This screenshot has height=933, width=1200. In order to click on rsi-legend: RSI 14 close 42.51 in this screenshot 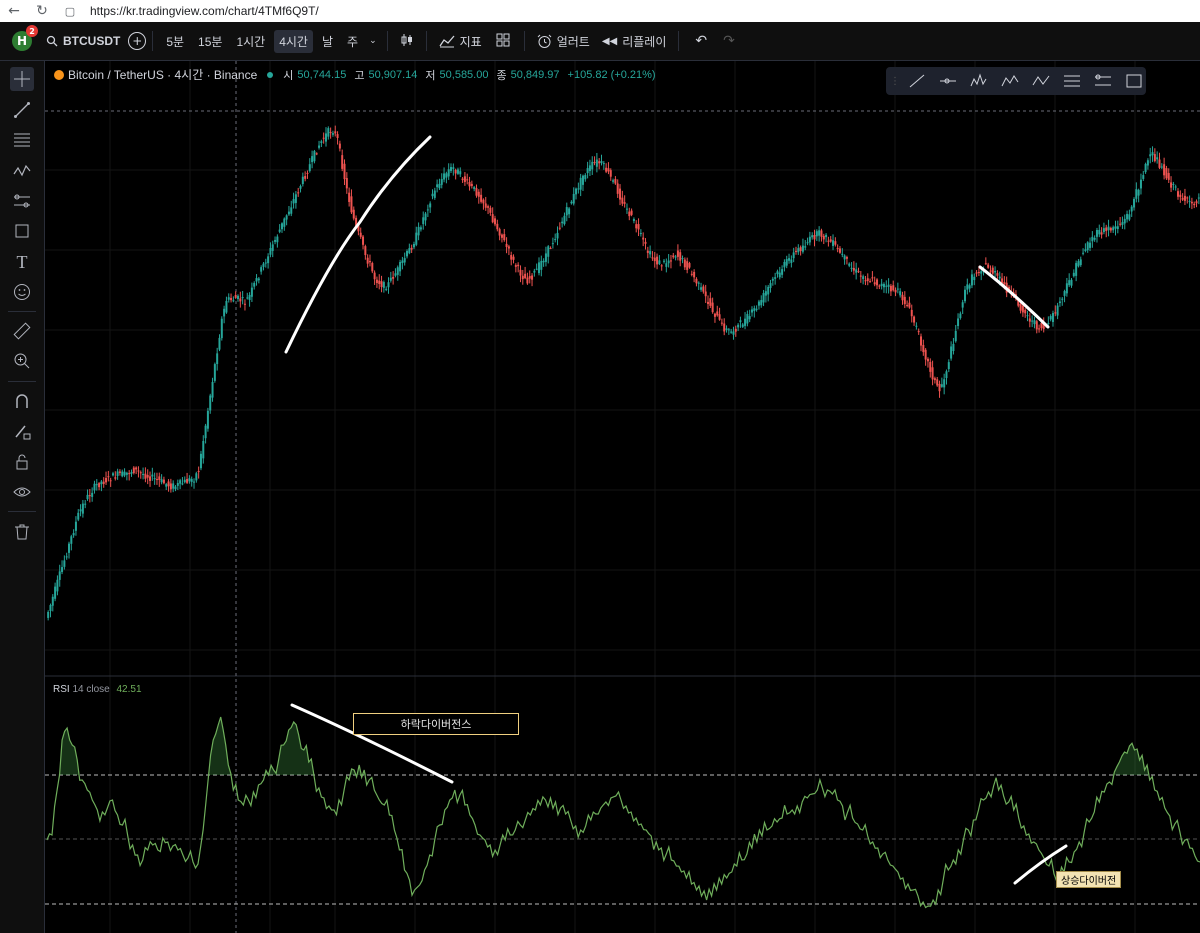, I will do `click(97, 689)`.